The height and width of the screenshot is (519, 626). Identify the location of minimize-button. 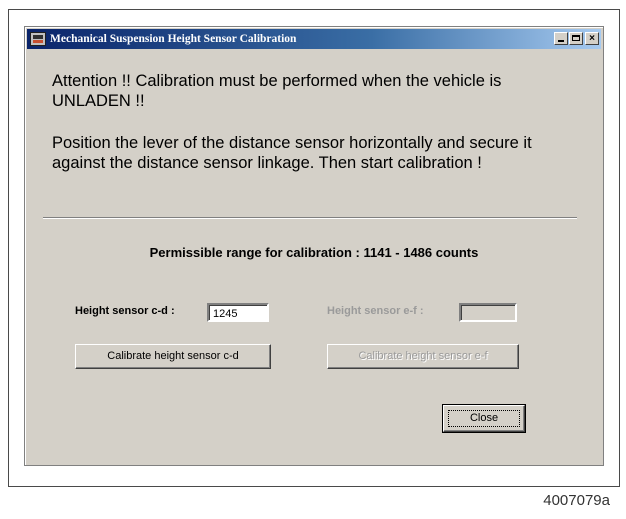
(561, 38).